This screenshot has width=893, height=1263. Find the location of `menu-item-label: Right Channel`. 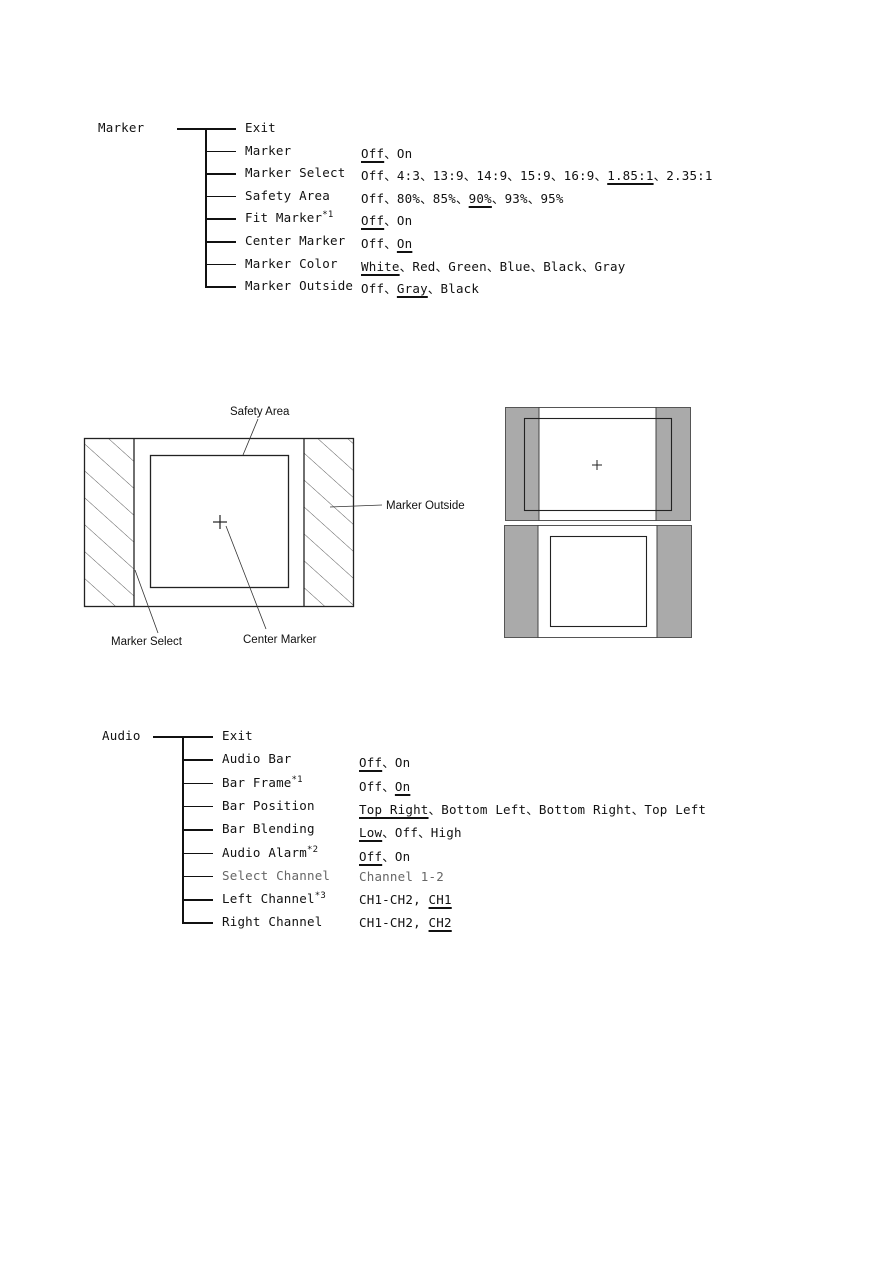

menu-item-label: Right Channel is located at coordinates (272, 921).